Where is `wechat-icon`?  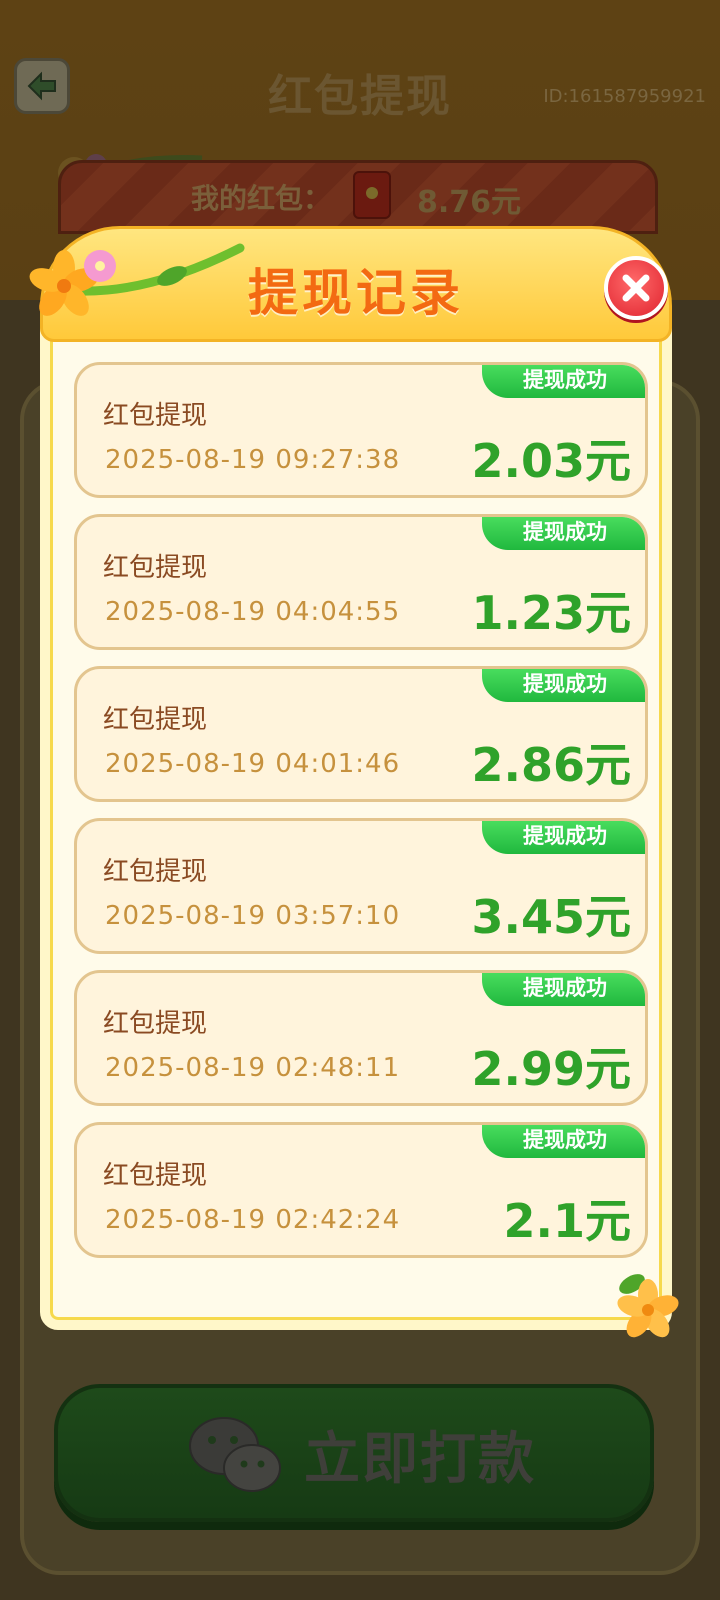 wechat-icon is located at coordinates (235, 1454).